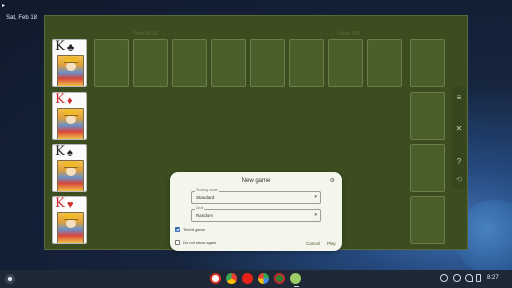 The image size is (512, 288). What do you see at coordinates (205, 197) in the screenshot?
I see `scoring-mode-value: Standard` at bounding box center [205, 197].